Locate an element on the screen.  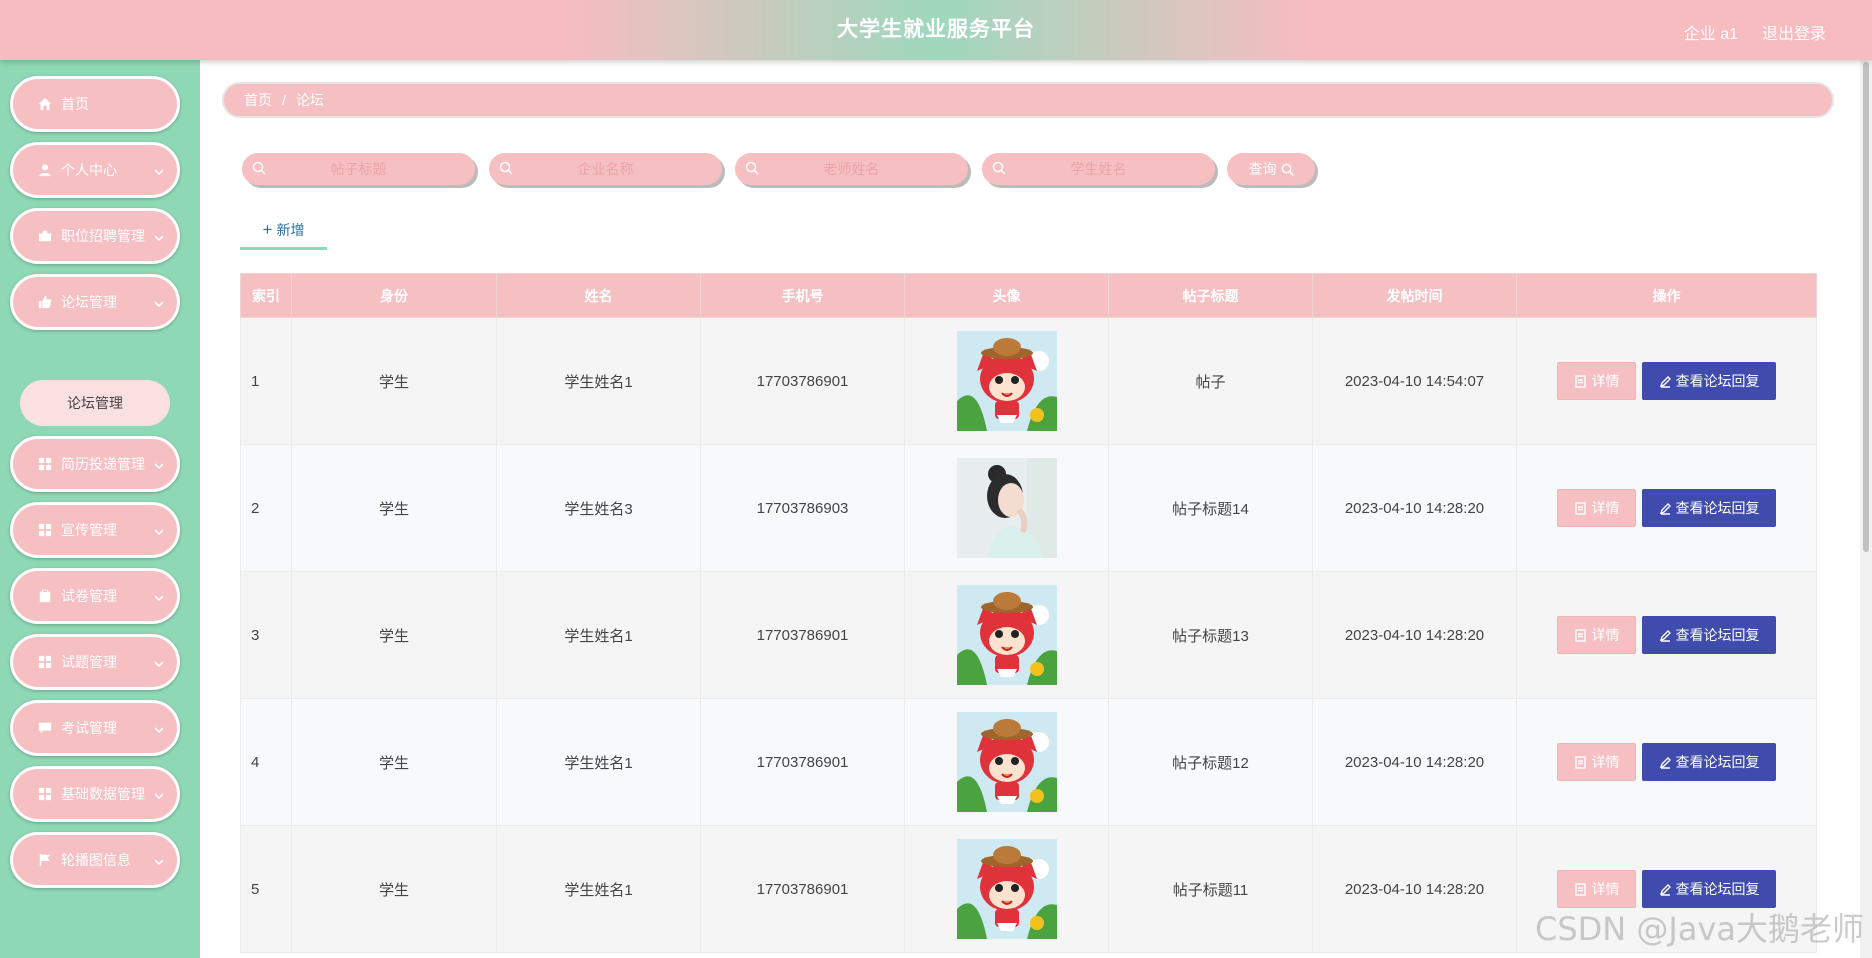
app-title: 大学生就业服务平台 is located at coordinates (936, 29).